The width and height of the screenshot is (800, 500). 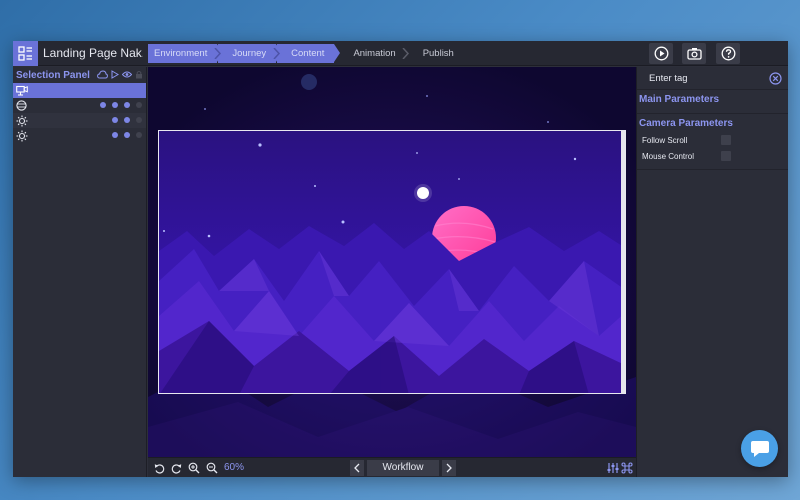 I want to click on play-circle-icon, so click(x=661, y=53).